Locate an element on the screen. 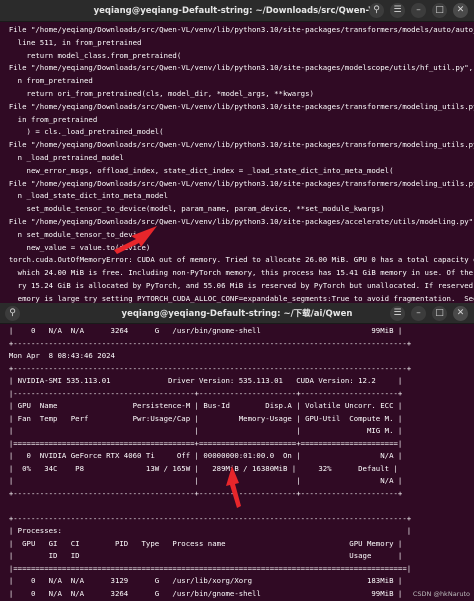  terminal-line: n set_module_tensor_to_device is located at coordinates (73, 234).